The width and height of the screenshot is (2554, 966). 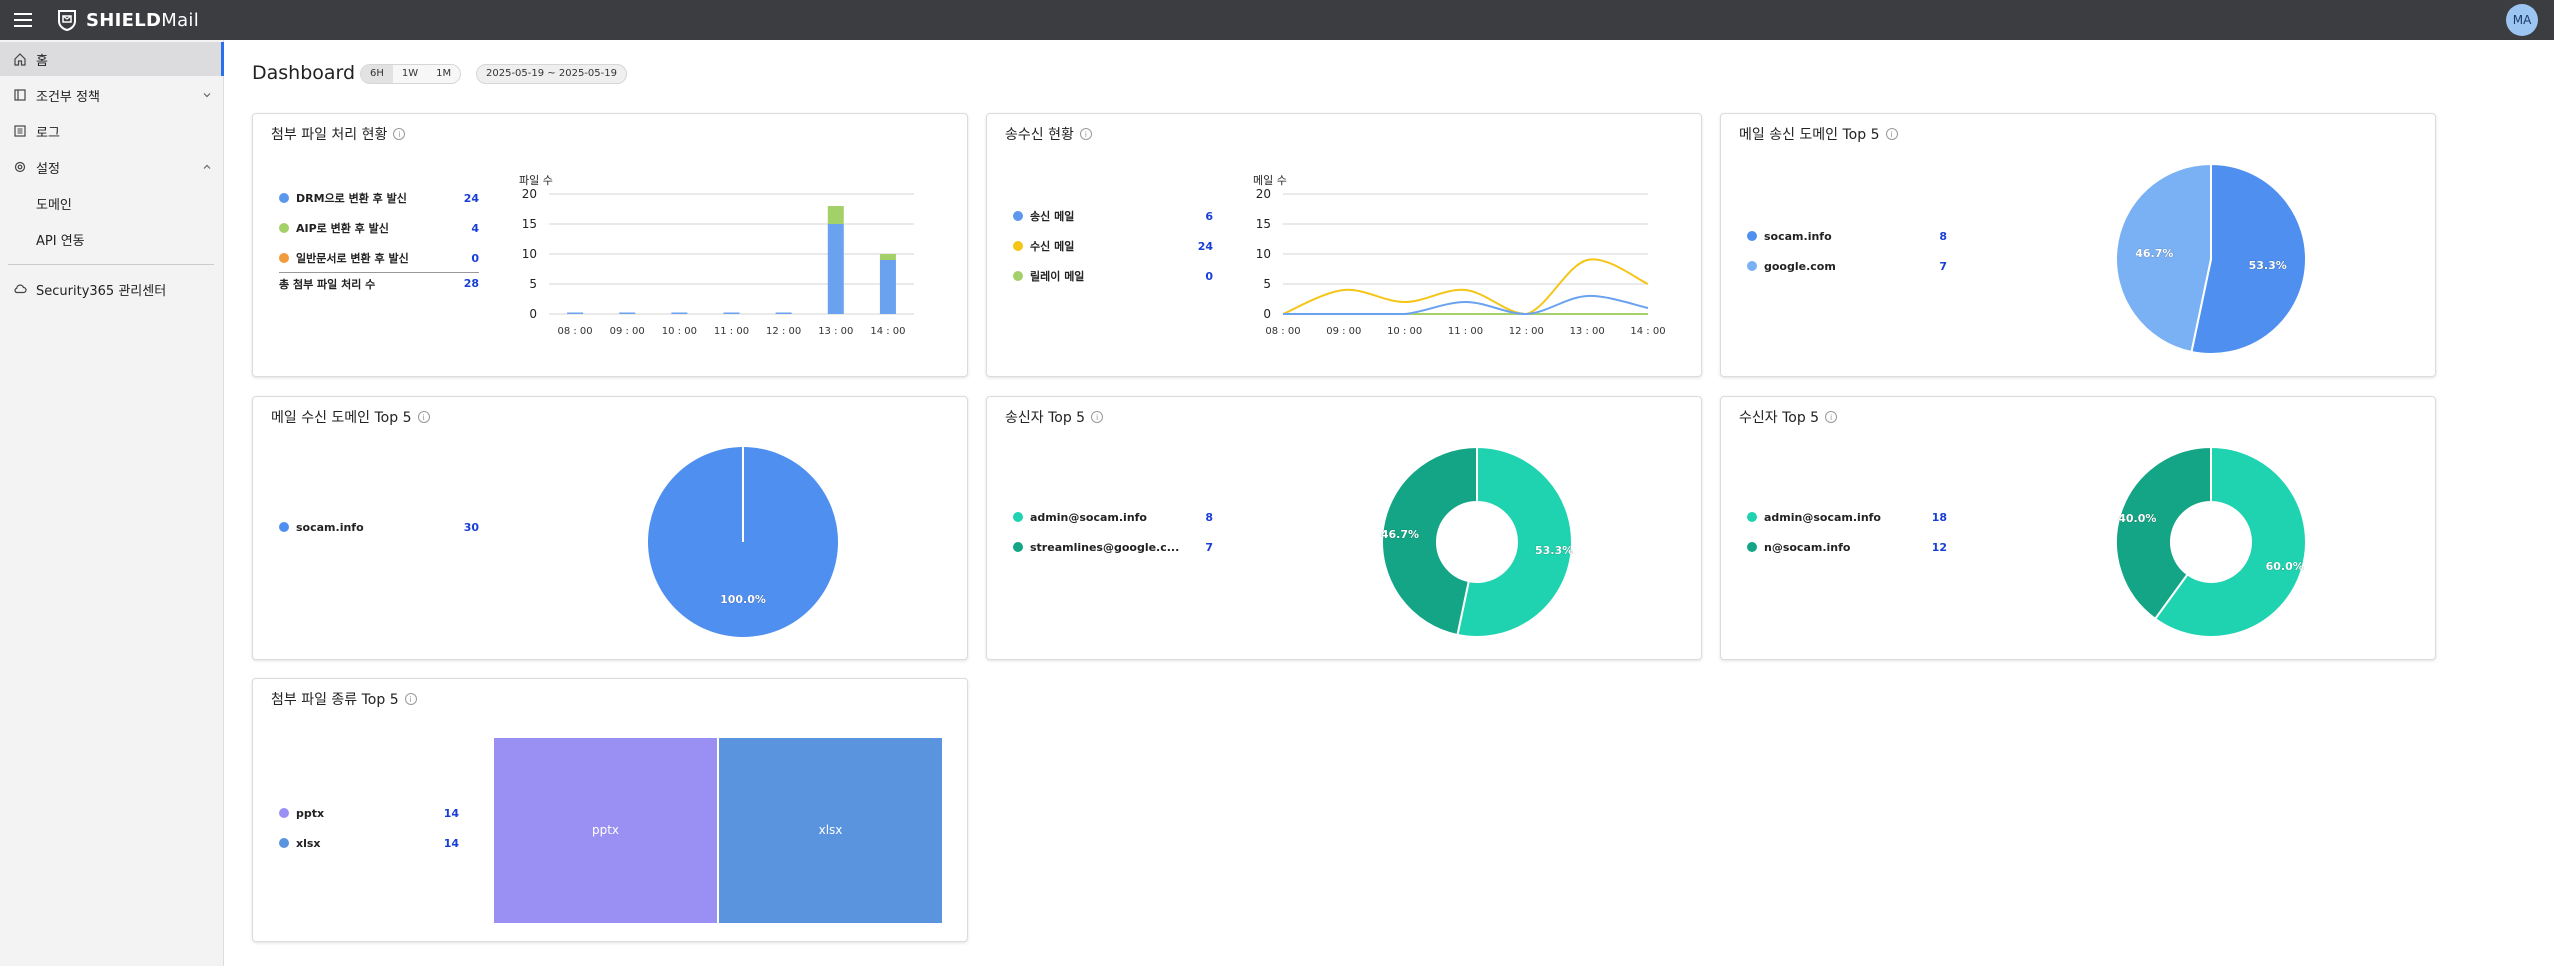 What do you see at coordinates (835, 331) in the screenshot?
I see `x-tick-label: 13 : 00` at bounding box center [835, 331].